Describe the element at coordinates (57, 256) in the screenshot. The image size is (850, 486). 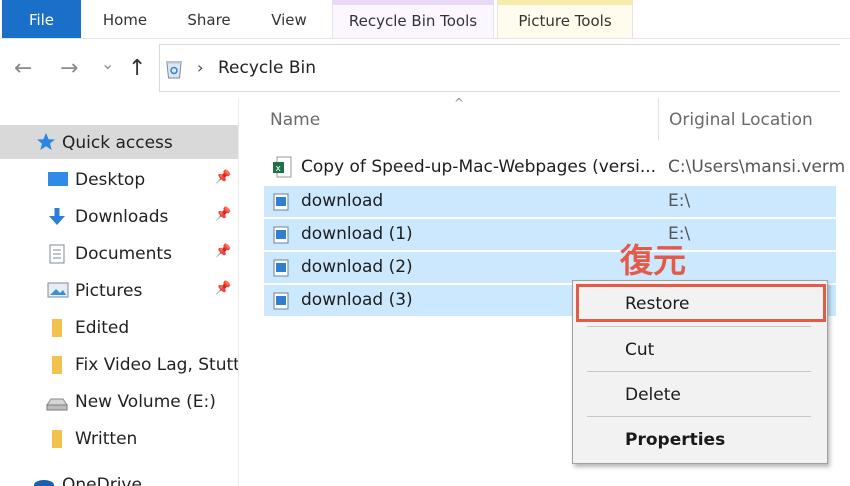
I see `documents-icon` at that location.